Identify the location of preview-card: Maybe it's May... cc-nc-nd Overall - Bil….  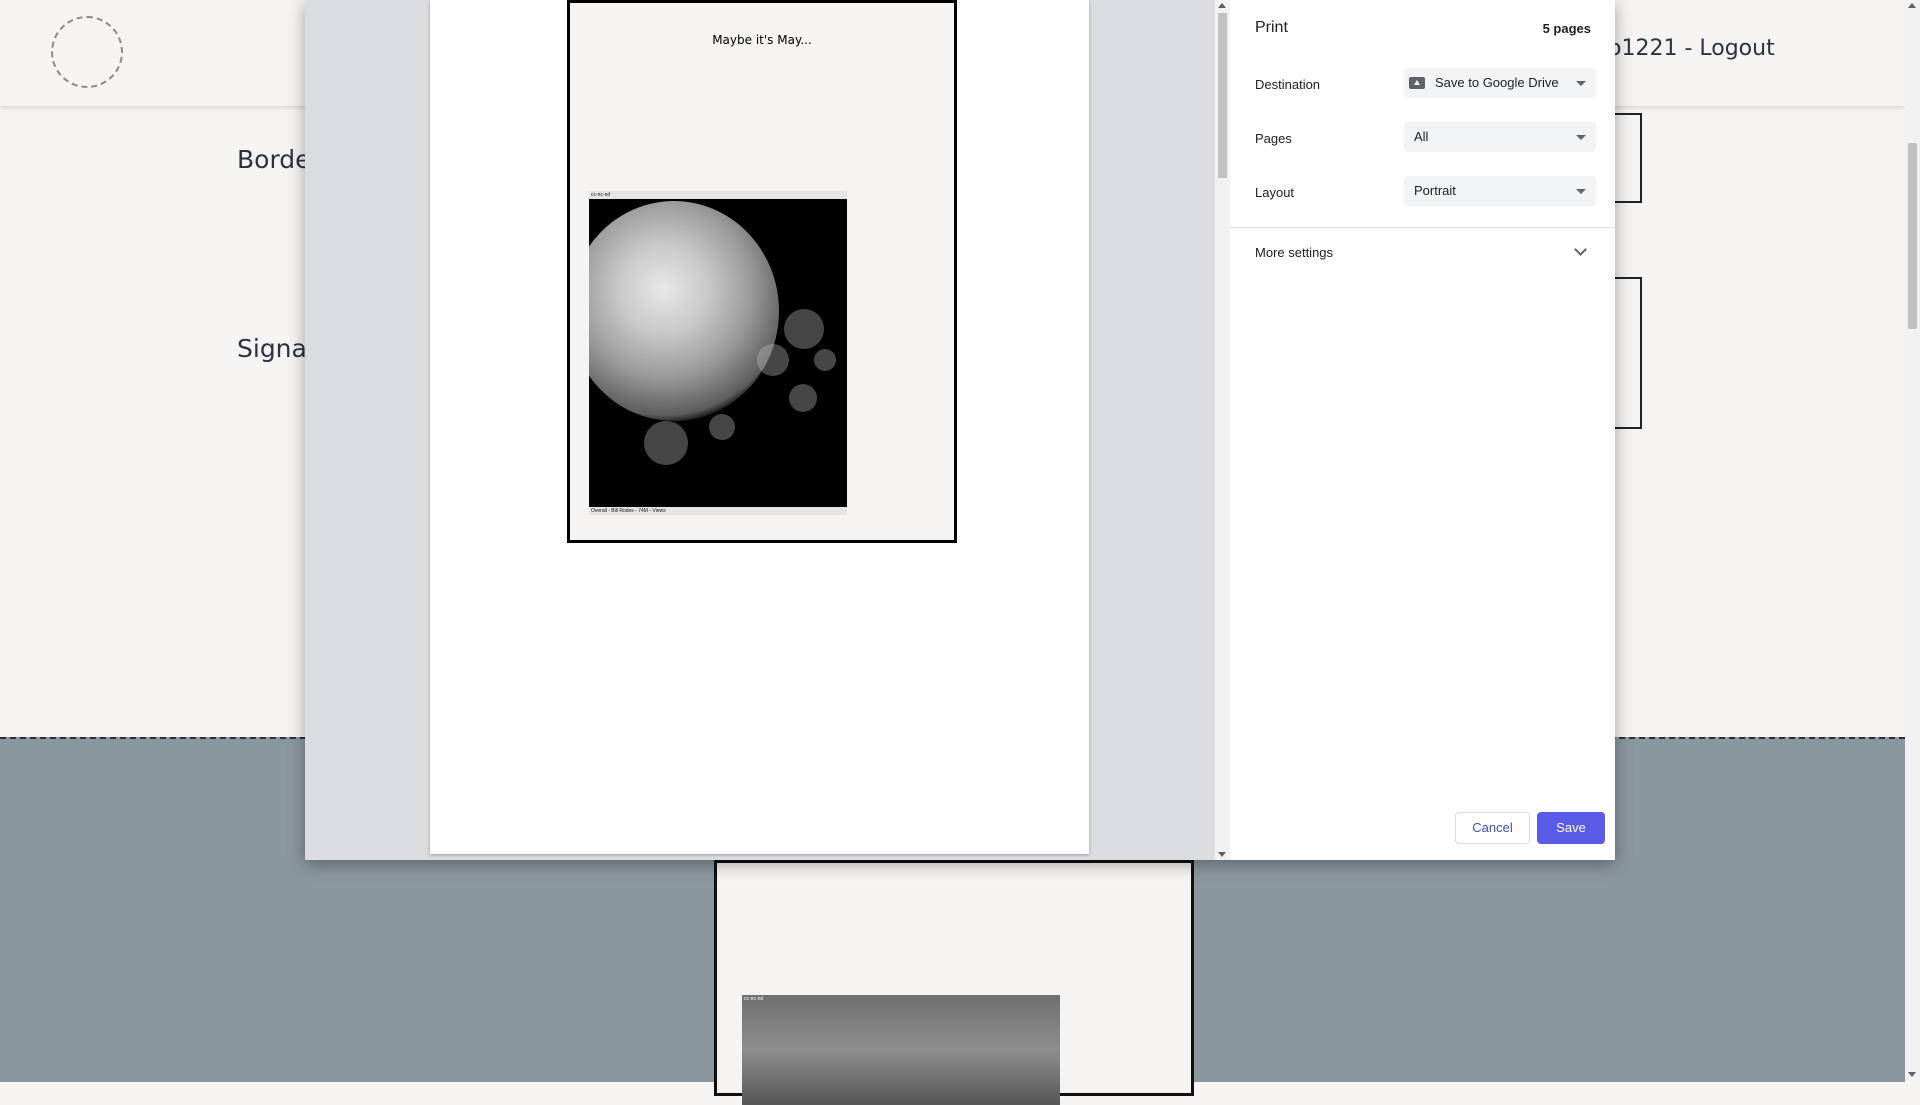
(762, 271).